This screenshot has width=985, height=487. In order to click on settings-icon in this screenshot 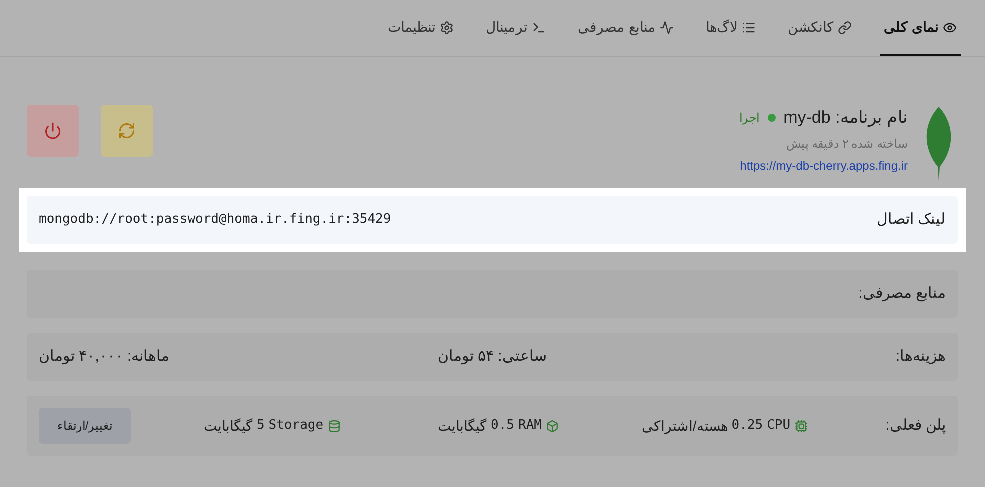, I will do `click(447, 27)`.